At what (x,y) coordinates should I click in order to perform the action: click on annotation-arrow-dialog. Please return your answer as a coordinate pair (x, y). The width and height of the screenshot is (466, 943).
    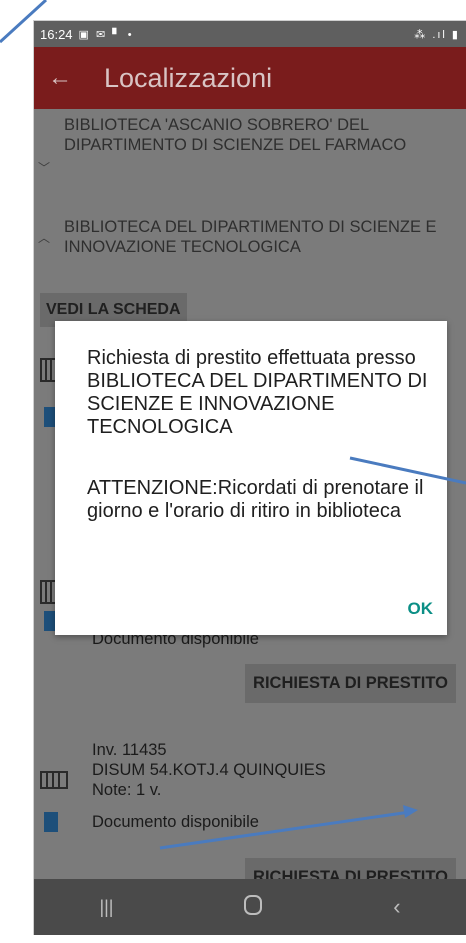
    Looking at the image, I should click on (407, 470).